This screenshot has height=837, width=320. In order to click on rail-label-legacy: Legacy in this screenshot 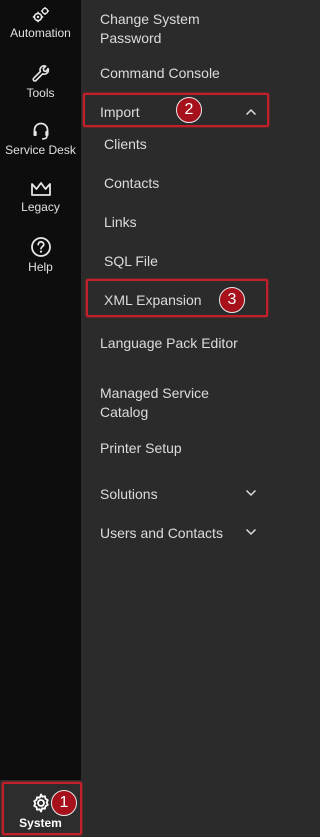, I will do `click(40, 207)`.